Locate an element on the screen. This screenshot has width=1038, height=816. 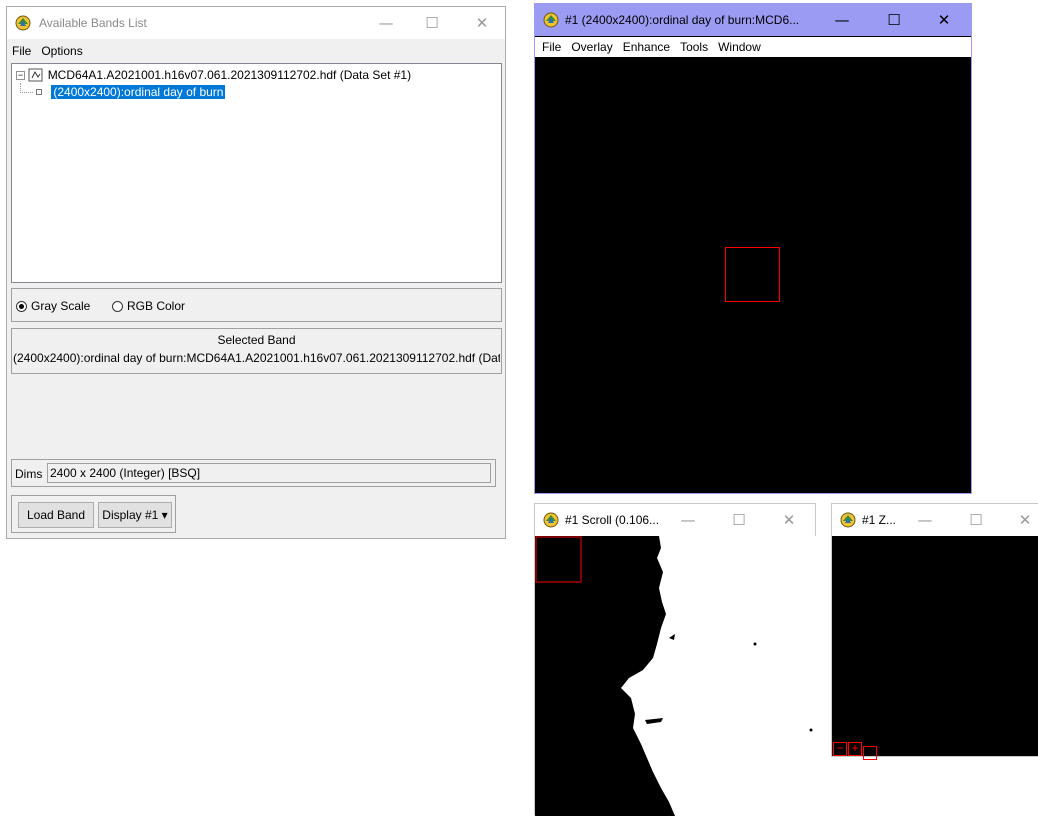
zoom-window-titlebar: #1 Z... — ☐ ✕ is located at coordinates (935, 520).